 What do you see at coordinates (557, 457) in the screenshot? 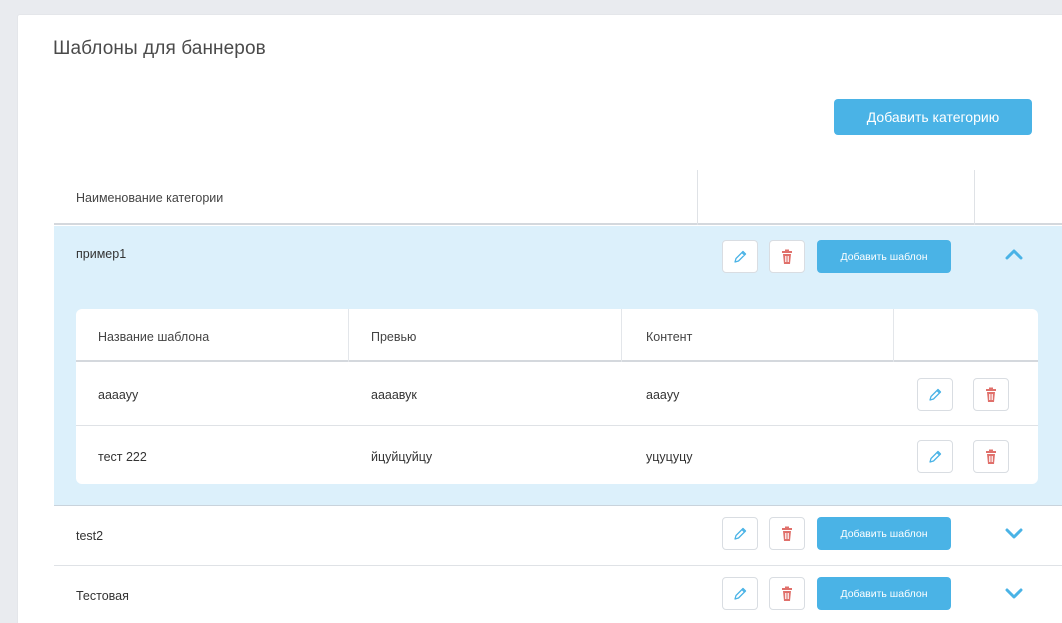
I see `template-row: тест 222 йцуйцуйцу уцуцуцу` at bounding box center [557, 457].